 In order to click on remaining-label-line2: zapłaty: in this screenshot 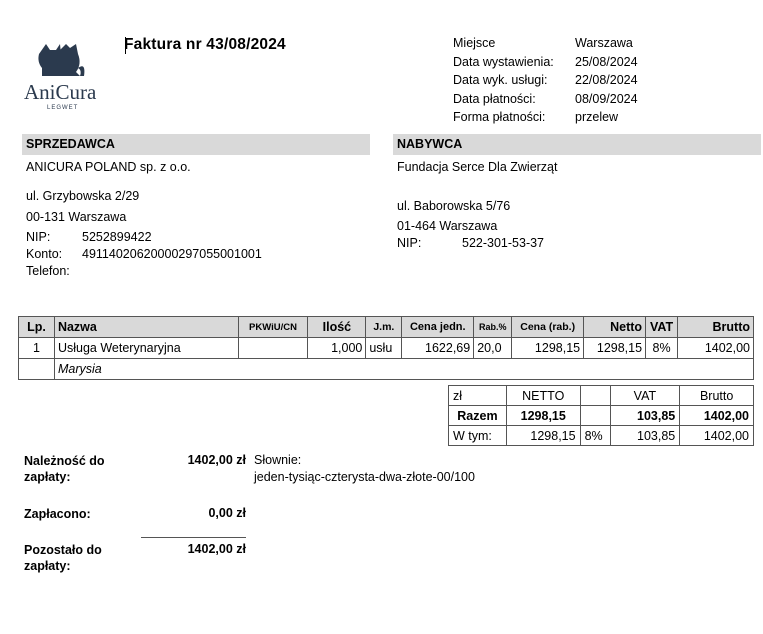, I will do `click(47, 566)`.